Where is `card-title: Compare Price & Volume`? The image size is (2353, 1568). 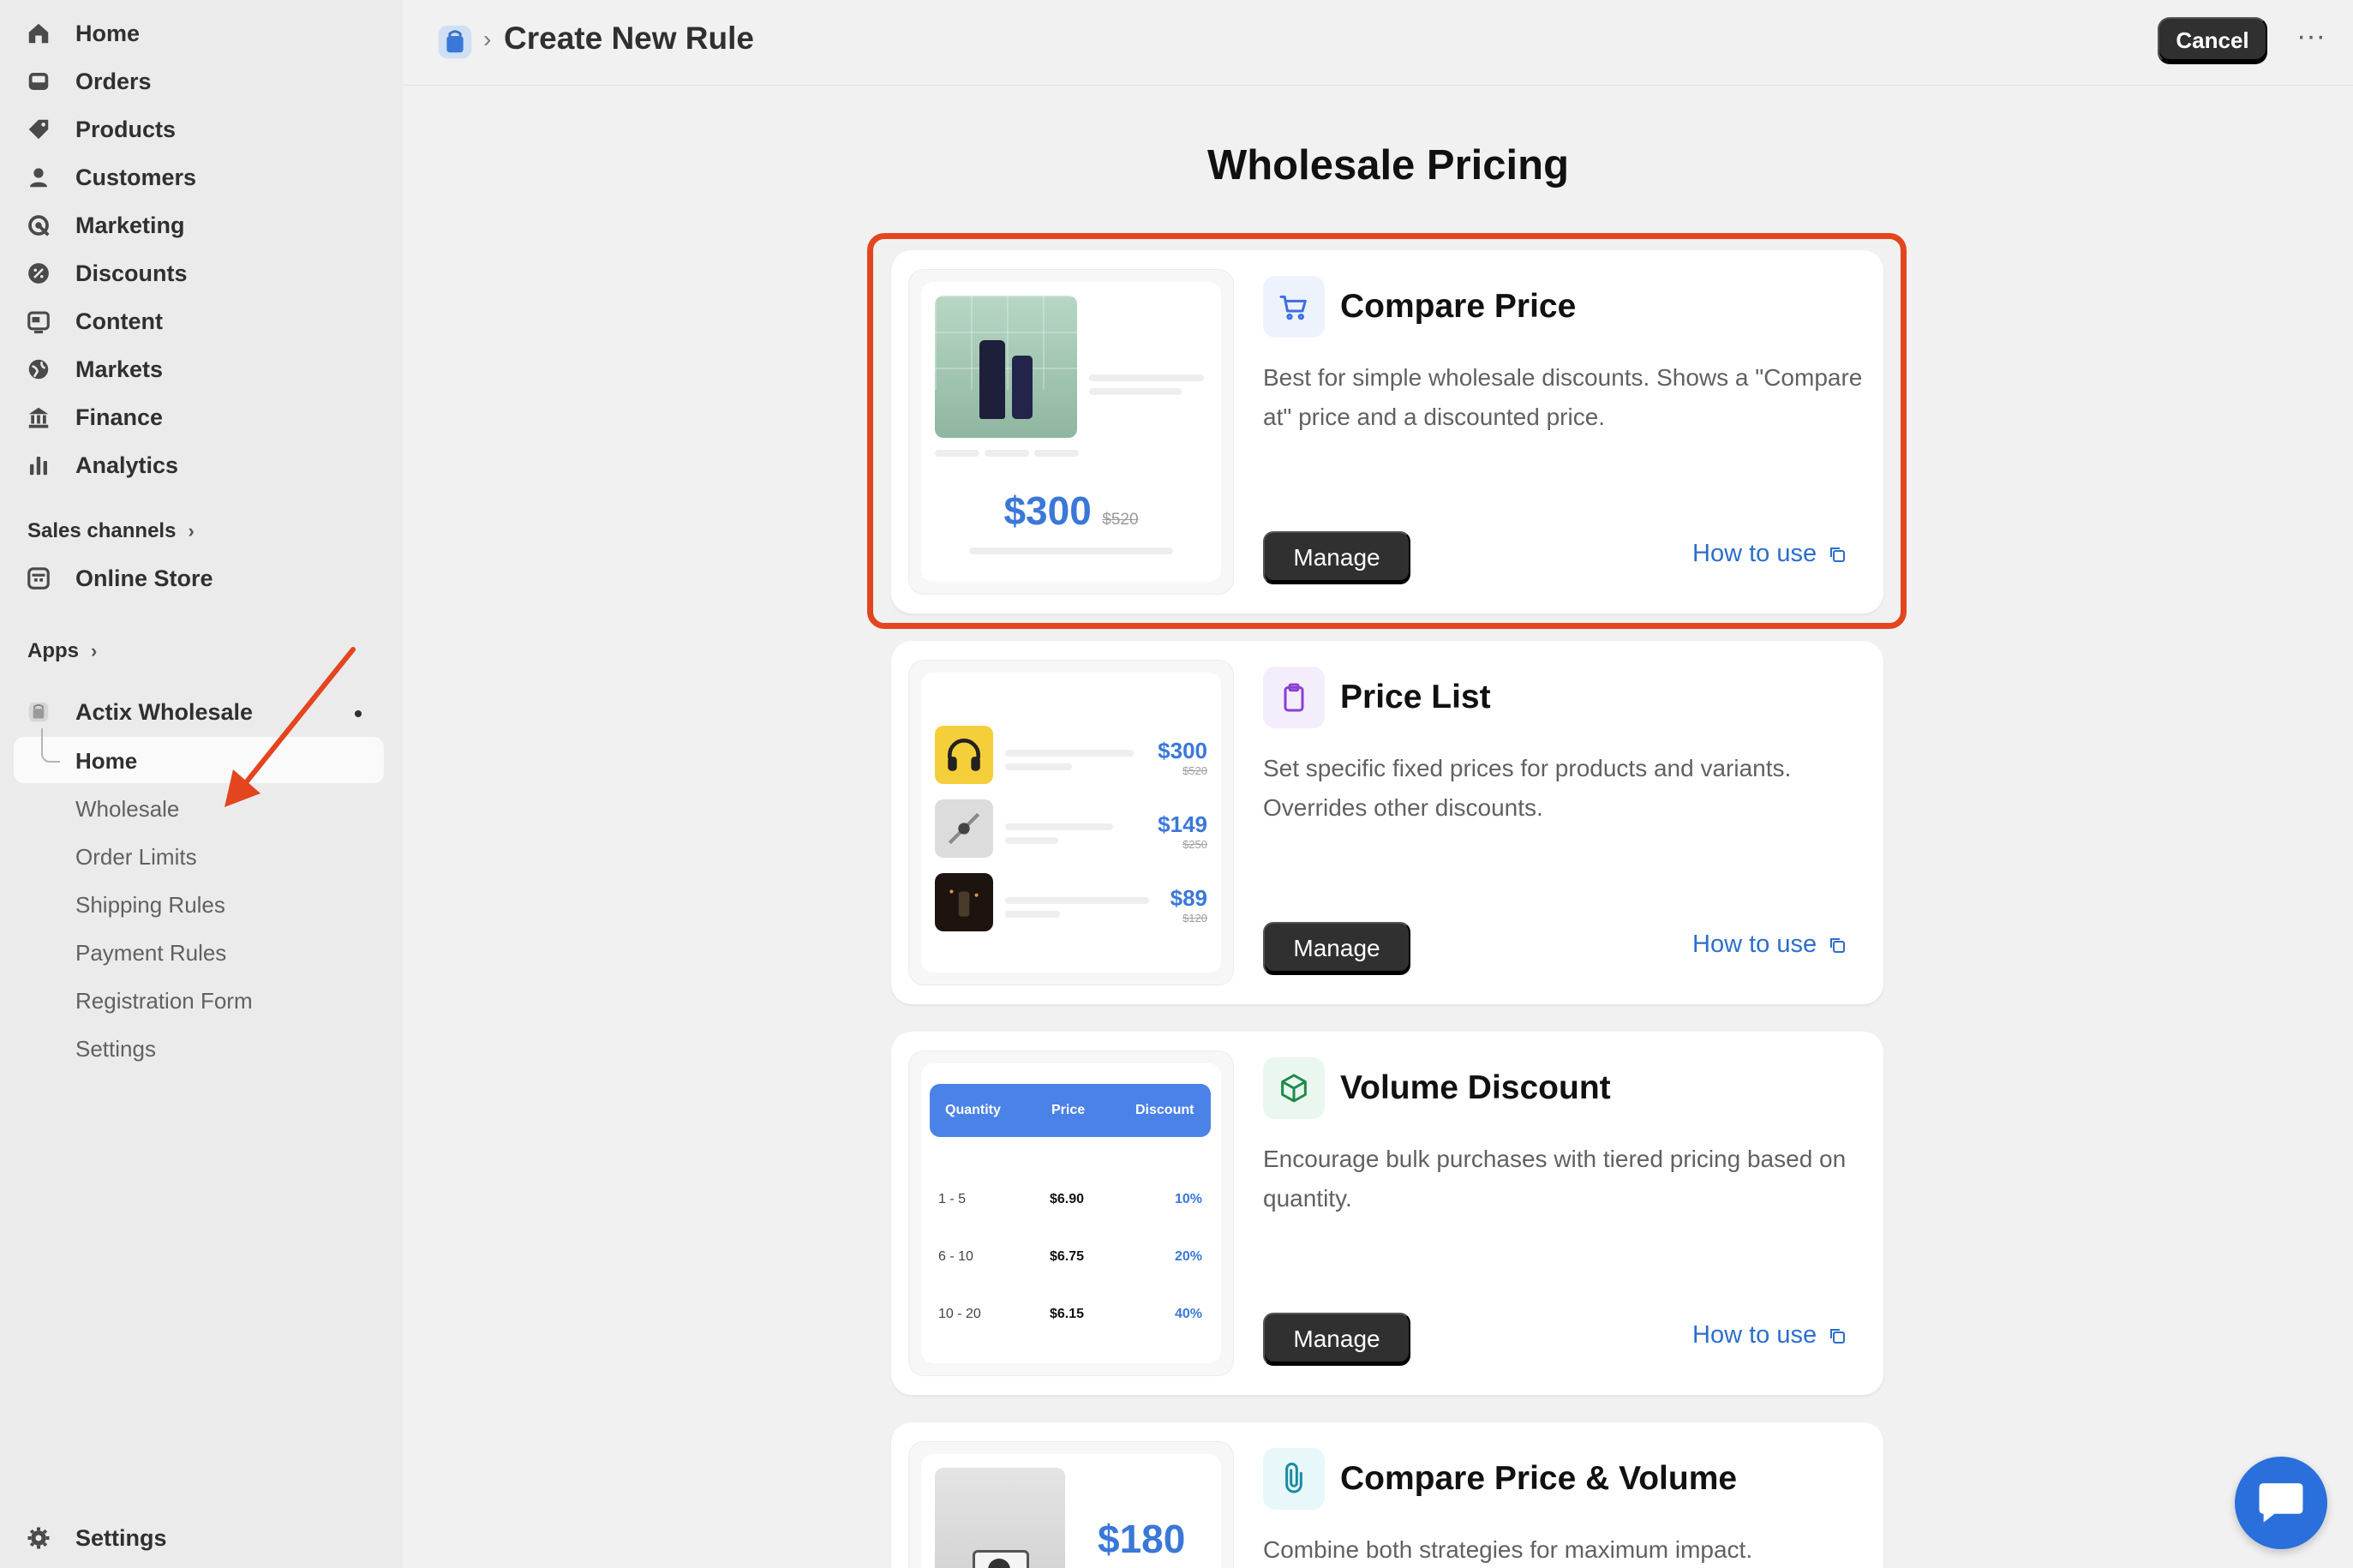 card-title: Compare Price & Volume is located at coordinates (1539, 1478).